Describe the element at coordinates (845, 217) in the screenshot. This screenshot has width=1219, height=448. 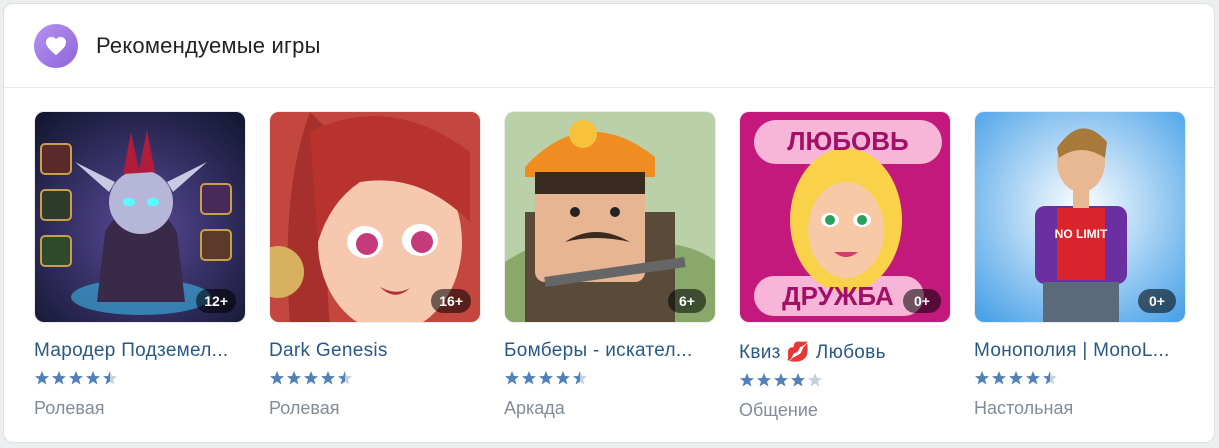
I see `game-cover-3: ЛЮБОВЬ ДРУЖБА 0+` at that location.